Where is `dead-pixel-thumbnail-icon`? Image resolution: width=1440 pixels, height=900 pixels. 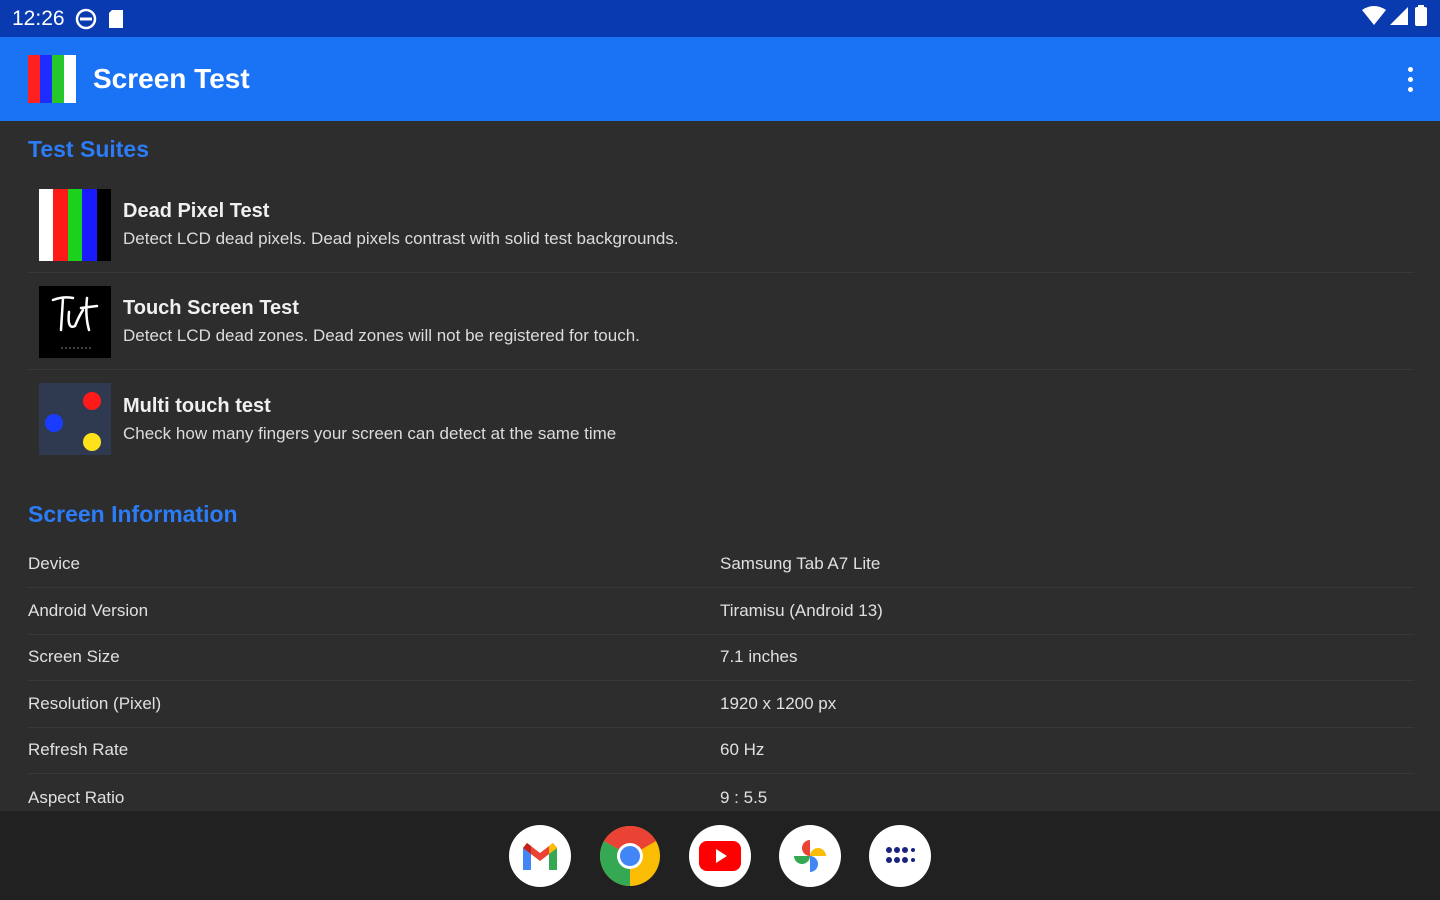
dead-pixel-thumbnail-icon is located at coordinates (75, 224).